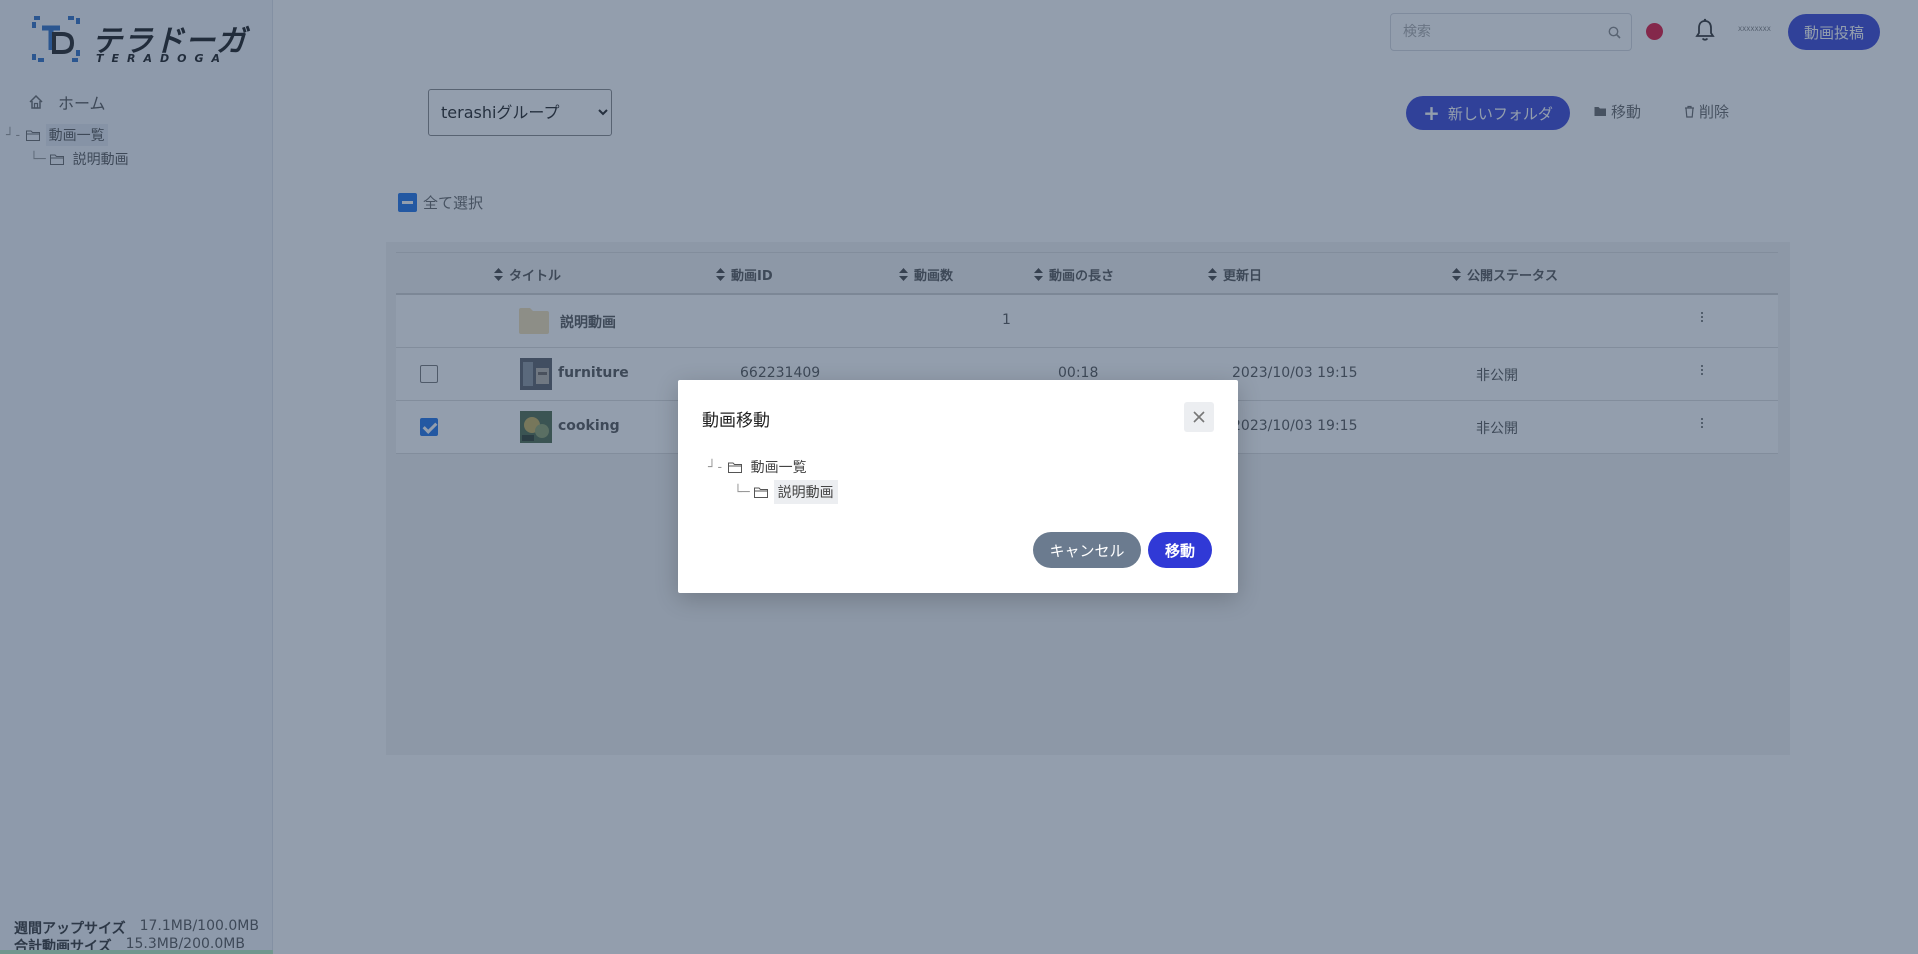  I want to click on dialog-title: 動画移動, so click(736, 421).